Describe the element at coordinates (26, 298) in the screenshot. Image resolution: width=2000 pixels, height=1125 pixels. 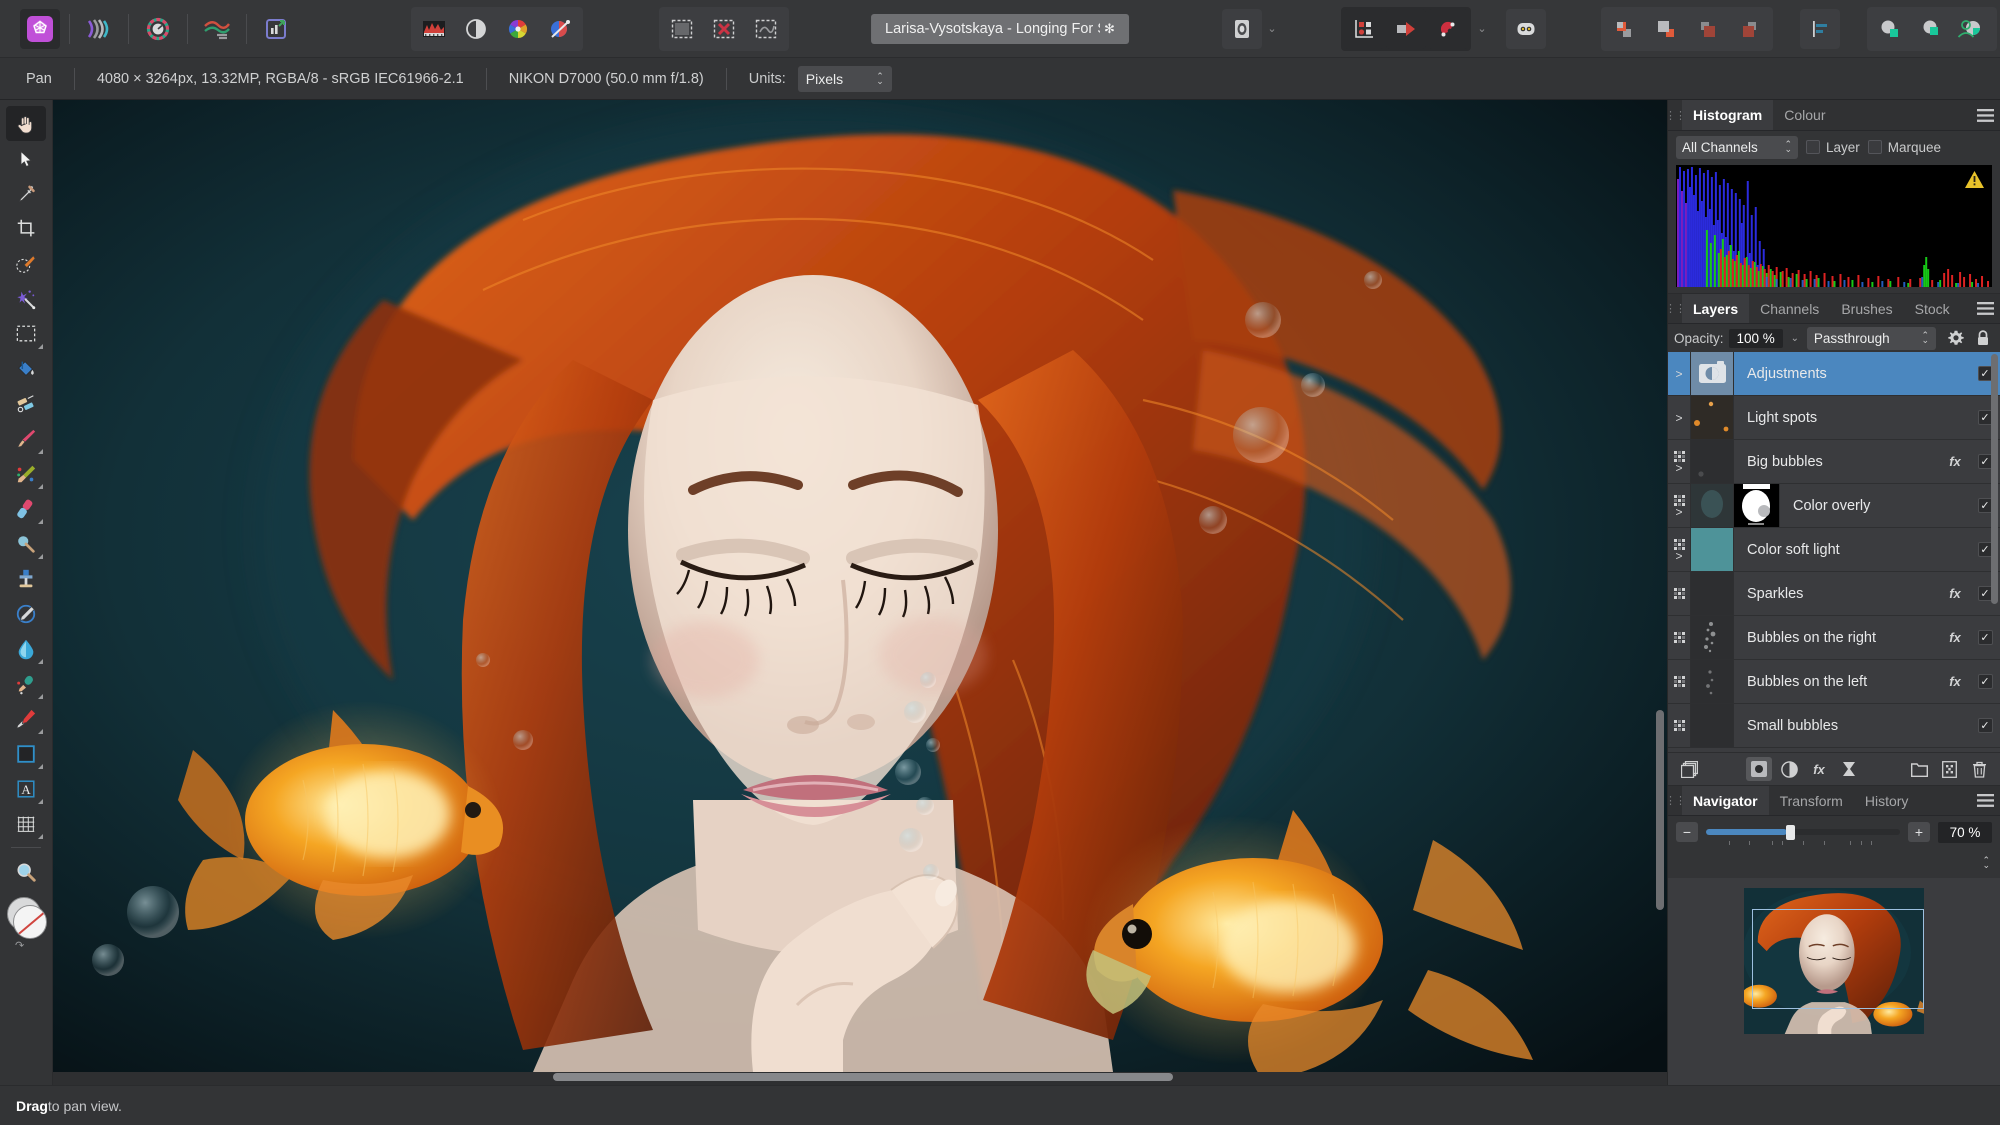
I see `flood-select-tool` at that location.